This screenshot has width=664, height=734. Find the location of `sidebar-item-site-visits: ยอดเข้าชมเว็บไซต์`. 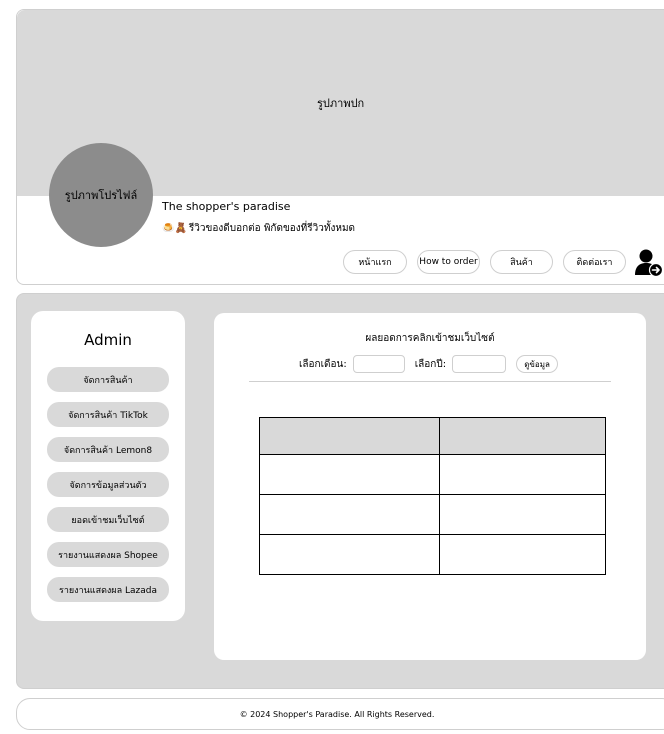

sidebar-item-site-visits: ยอดเข้าชมเว็บไซต์ is located at coordinates (108, 519).